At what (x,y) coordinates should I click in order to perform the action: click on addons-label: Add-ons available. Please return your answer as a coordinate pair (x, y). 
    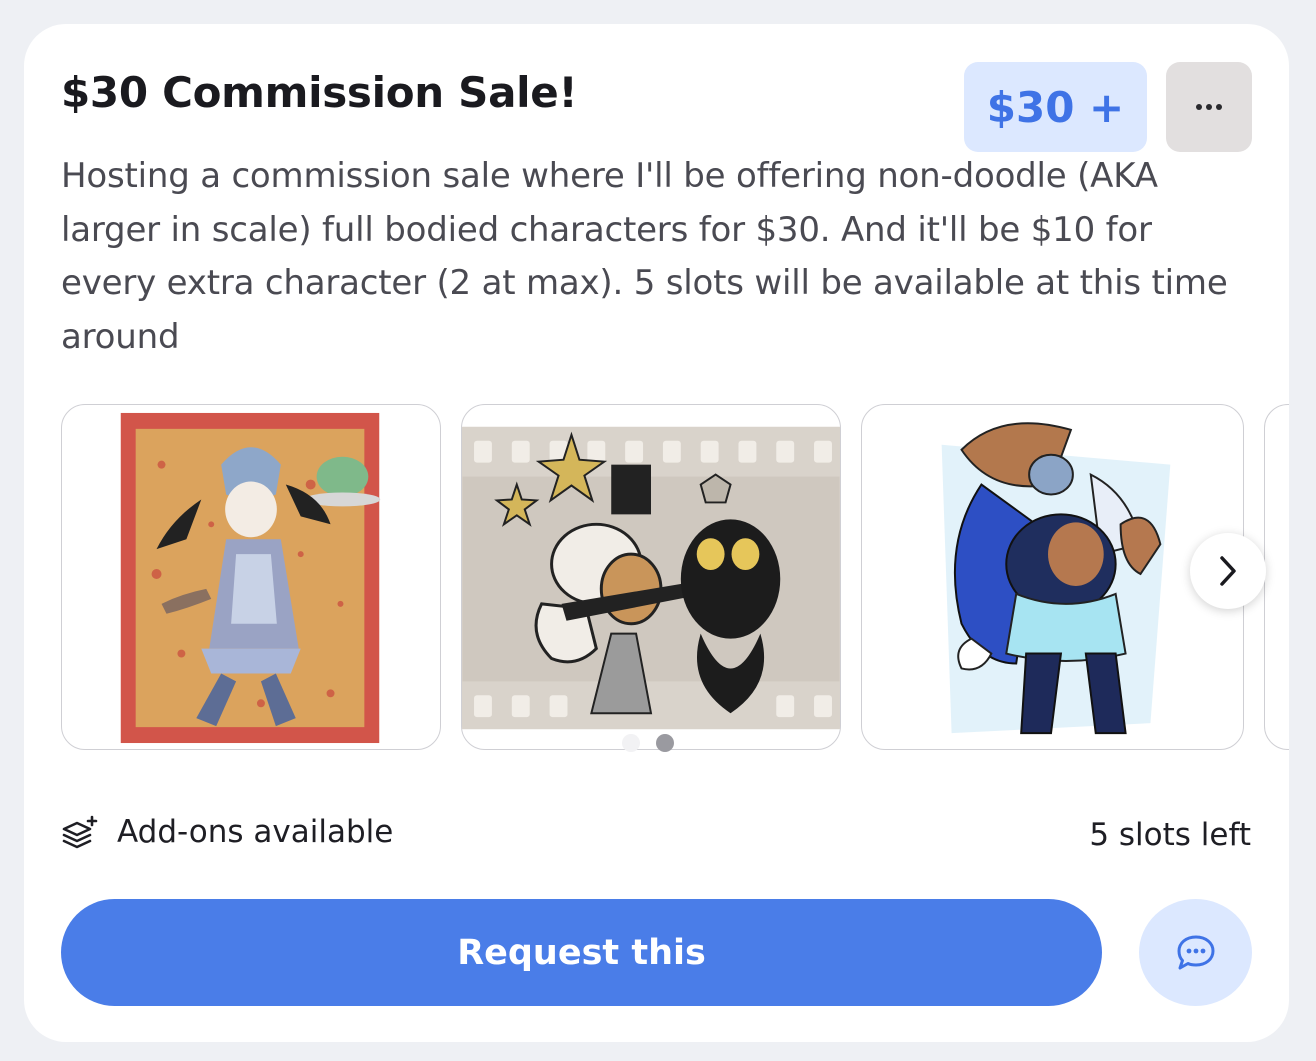
    Looking at the image, I should click on (255, 832).